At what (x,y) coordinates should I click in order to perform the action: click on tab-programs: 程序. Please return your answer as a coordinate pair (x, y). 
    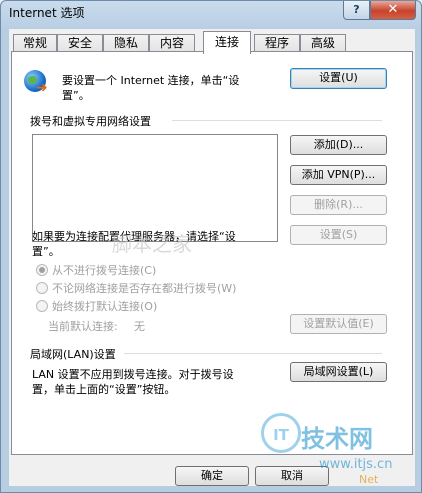
    Looking at the image, I should click on (277, 43).